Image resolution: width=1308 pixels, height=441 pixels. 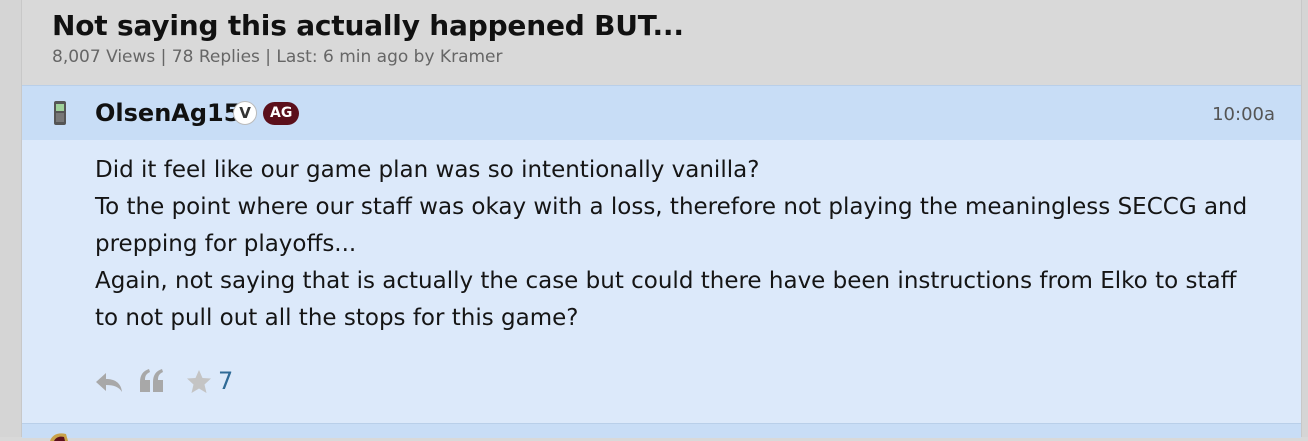 I want to click on username-link: OlsenAg15, so click(x=167, y=113).